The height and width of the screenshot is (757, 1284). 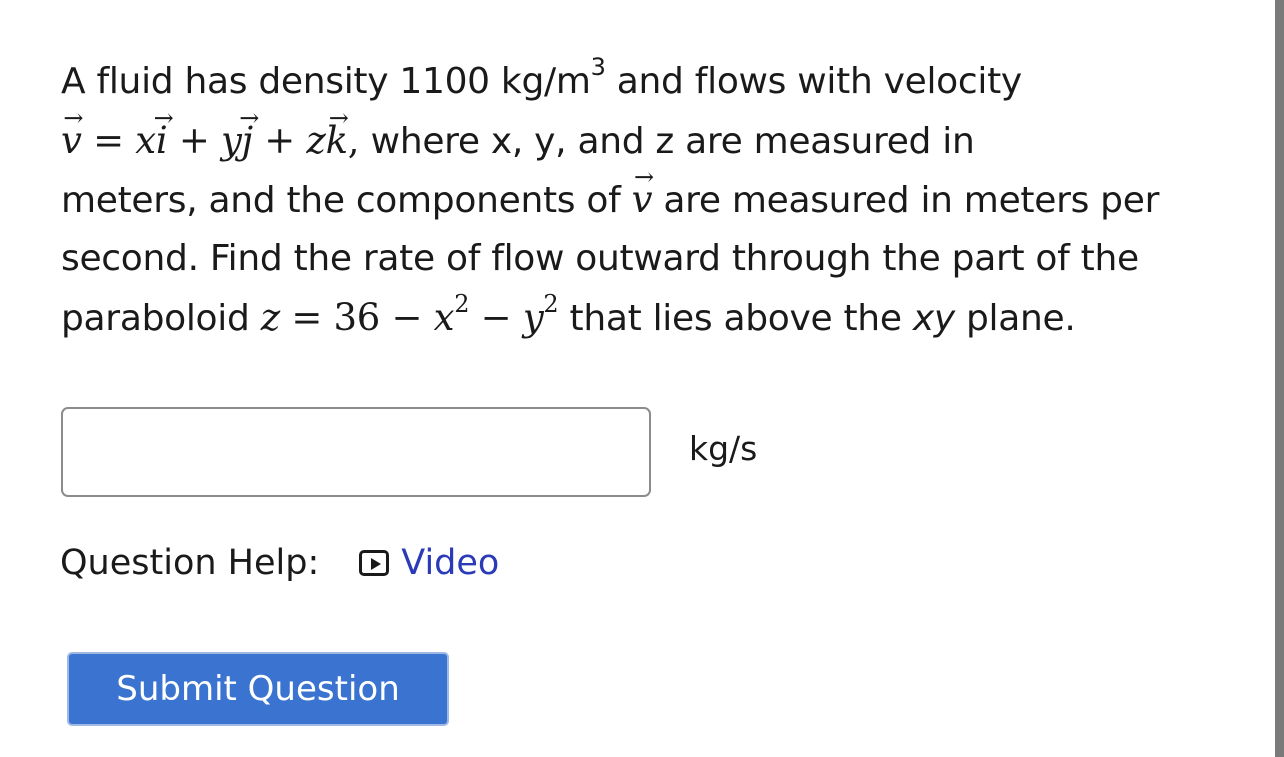 What do you see at coordinates (190, 563) in the screenshot?
I see `question-help-label: Question Help:` at bounding box center [190, 563].